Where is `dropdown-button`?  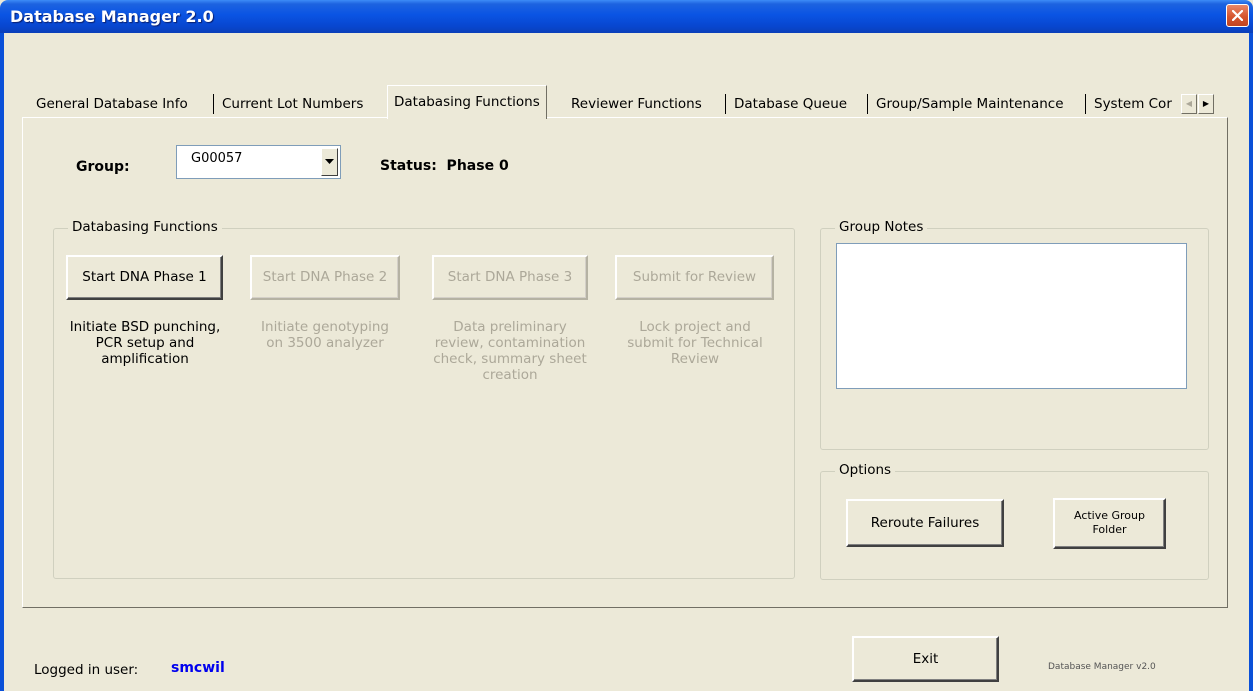
dropdown-button is located at coordinates (329, 162).